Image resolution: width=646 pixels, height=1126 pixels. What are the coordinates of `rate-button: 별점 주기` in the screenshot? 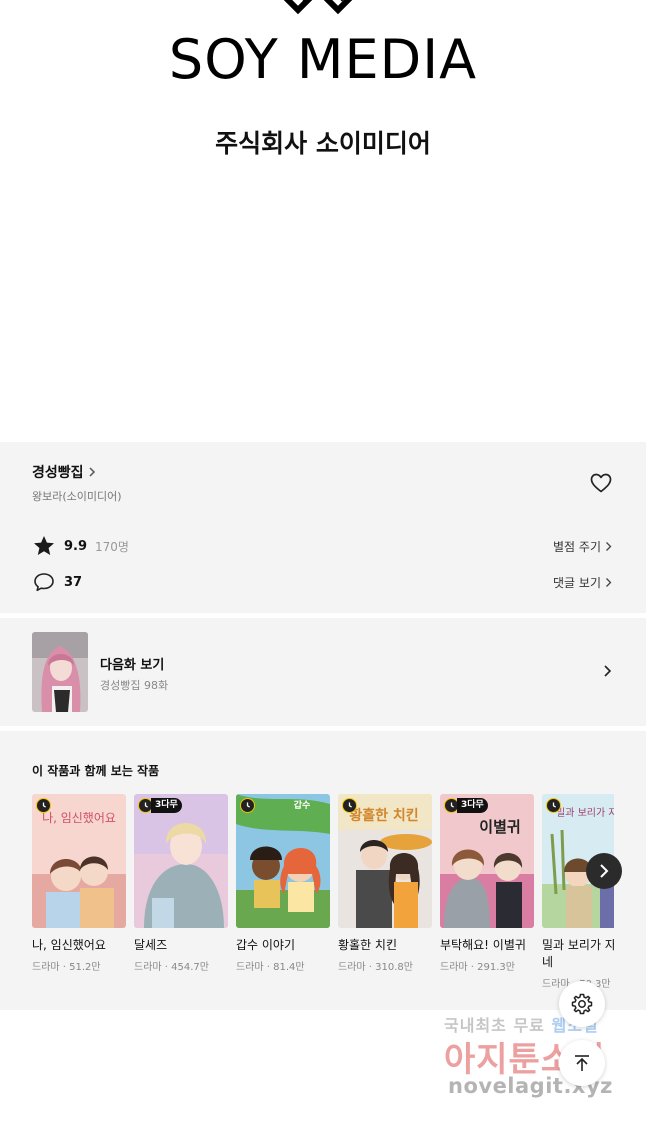 It's located at (582, 546).